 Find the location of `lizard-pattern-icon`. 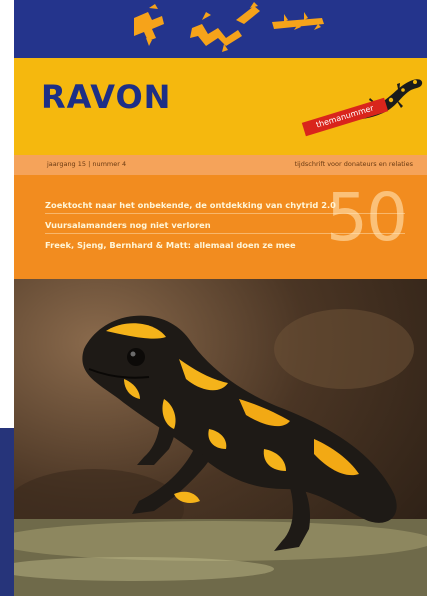

lizard-pattern-icon is located at coordinates (229, 27).